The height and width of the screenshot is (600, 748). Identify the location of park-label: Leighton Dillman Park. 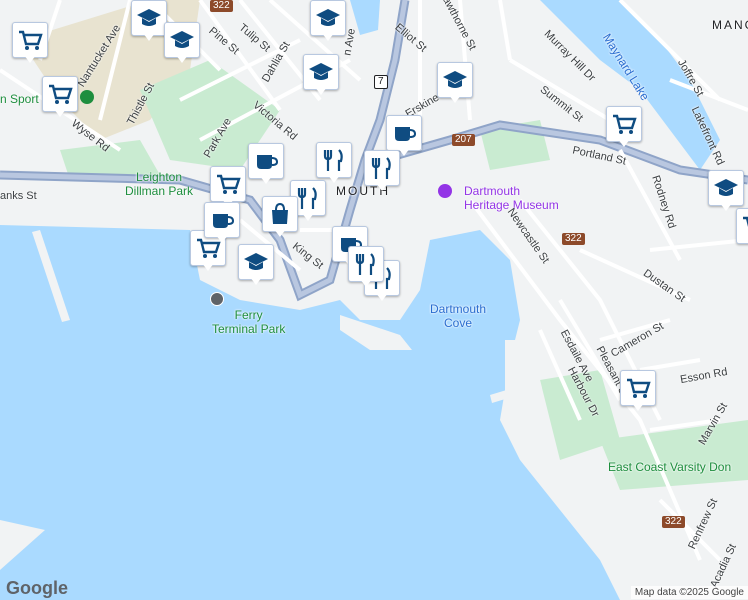
(159, 184).